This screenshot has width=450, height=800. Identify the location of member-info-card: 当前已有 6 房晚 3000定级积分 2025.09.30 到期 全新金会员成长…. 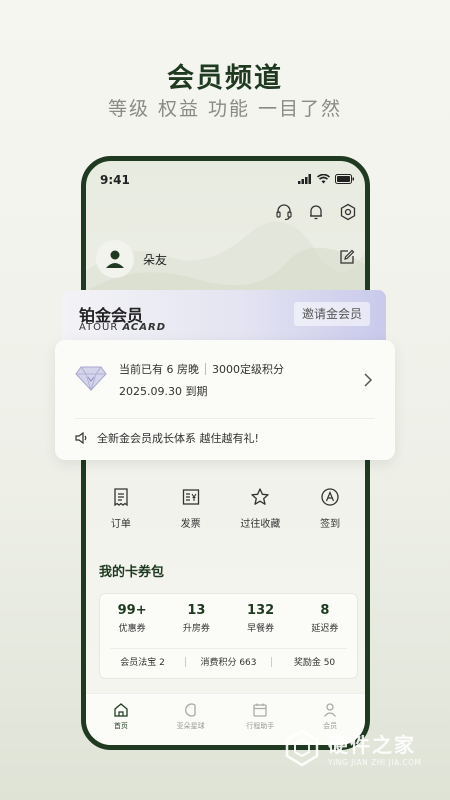
(225, 400).